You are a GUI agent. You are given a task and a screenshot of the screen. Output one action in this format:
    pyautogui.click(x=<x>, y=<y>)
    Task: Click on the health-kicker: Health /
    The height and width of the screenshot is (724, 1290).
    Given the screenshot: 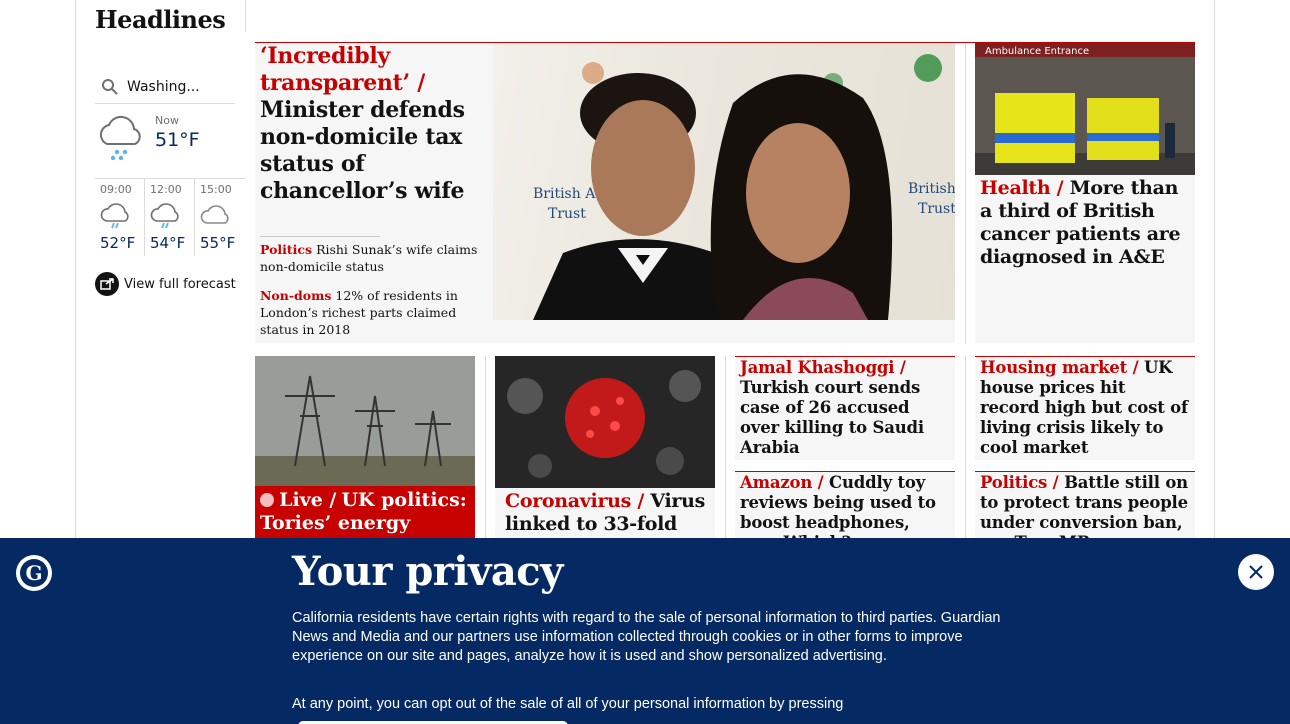 What is the action you would take?
    pyautogui.click(x=1022, y=188)
    